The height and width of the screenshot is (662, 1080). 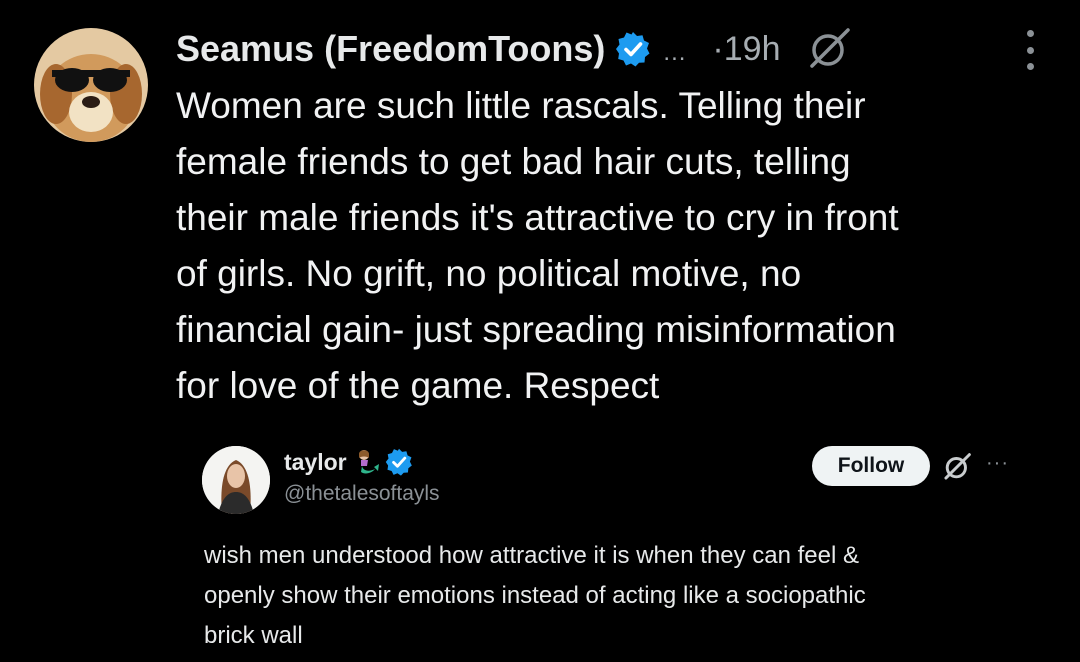 I want to click on grok-icon, so click(x=829, y=49).